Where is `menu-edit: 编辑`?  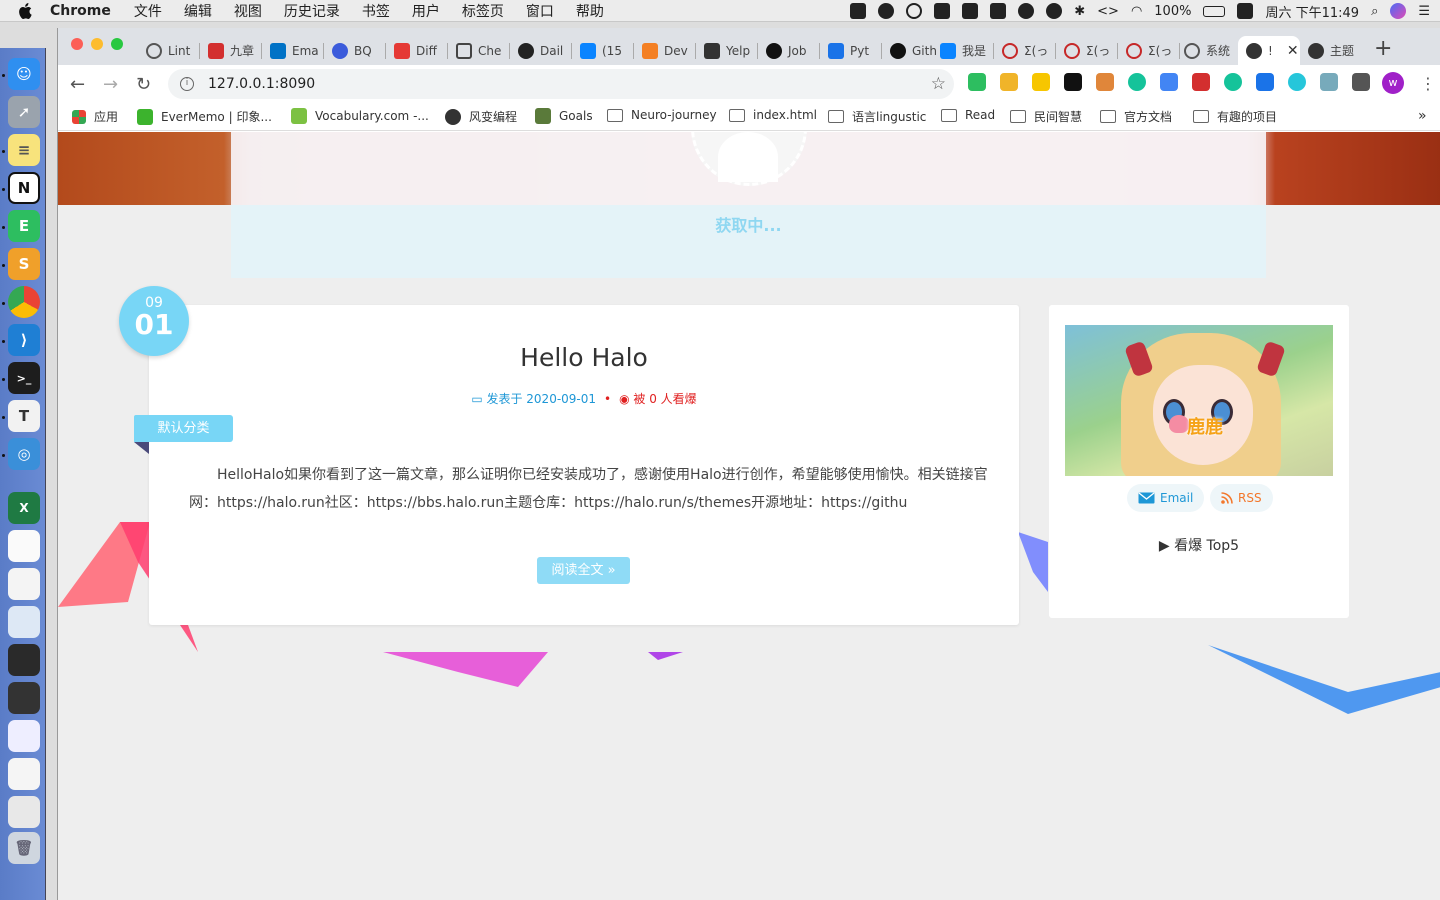 menu-edit: 编辑 is located at coordinates (198, 11).